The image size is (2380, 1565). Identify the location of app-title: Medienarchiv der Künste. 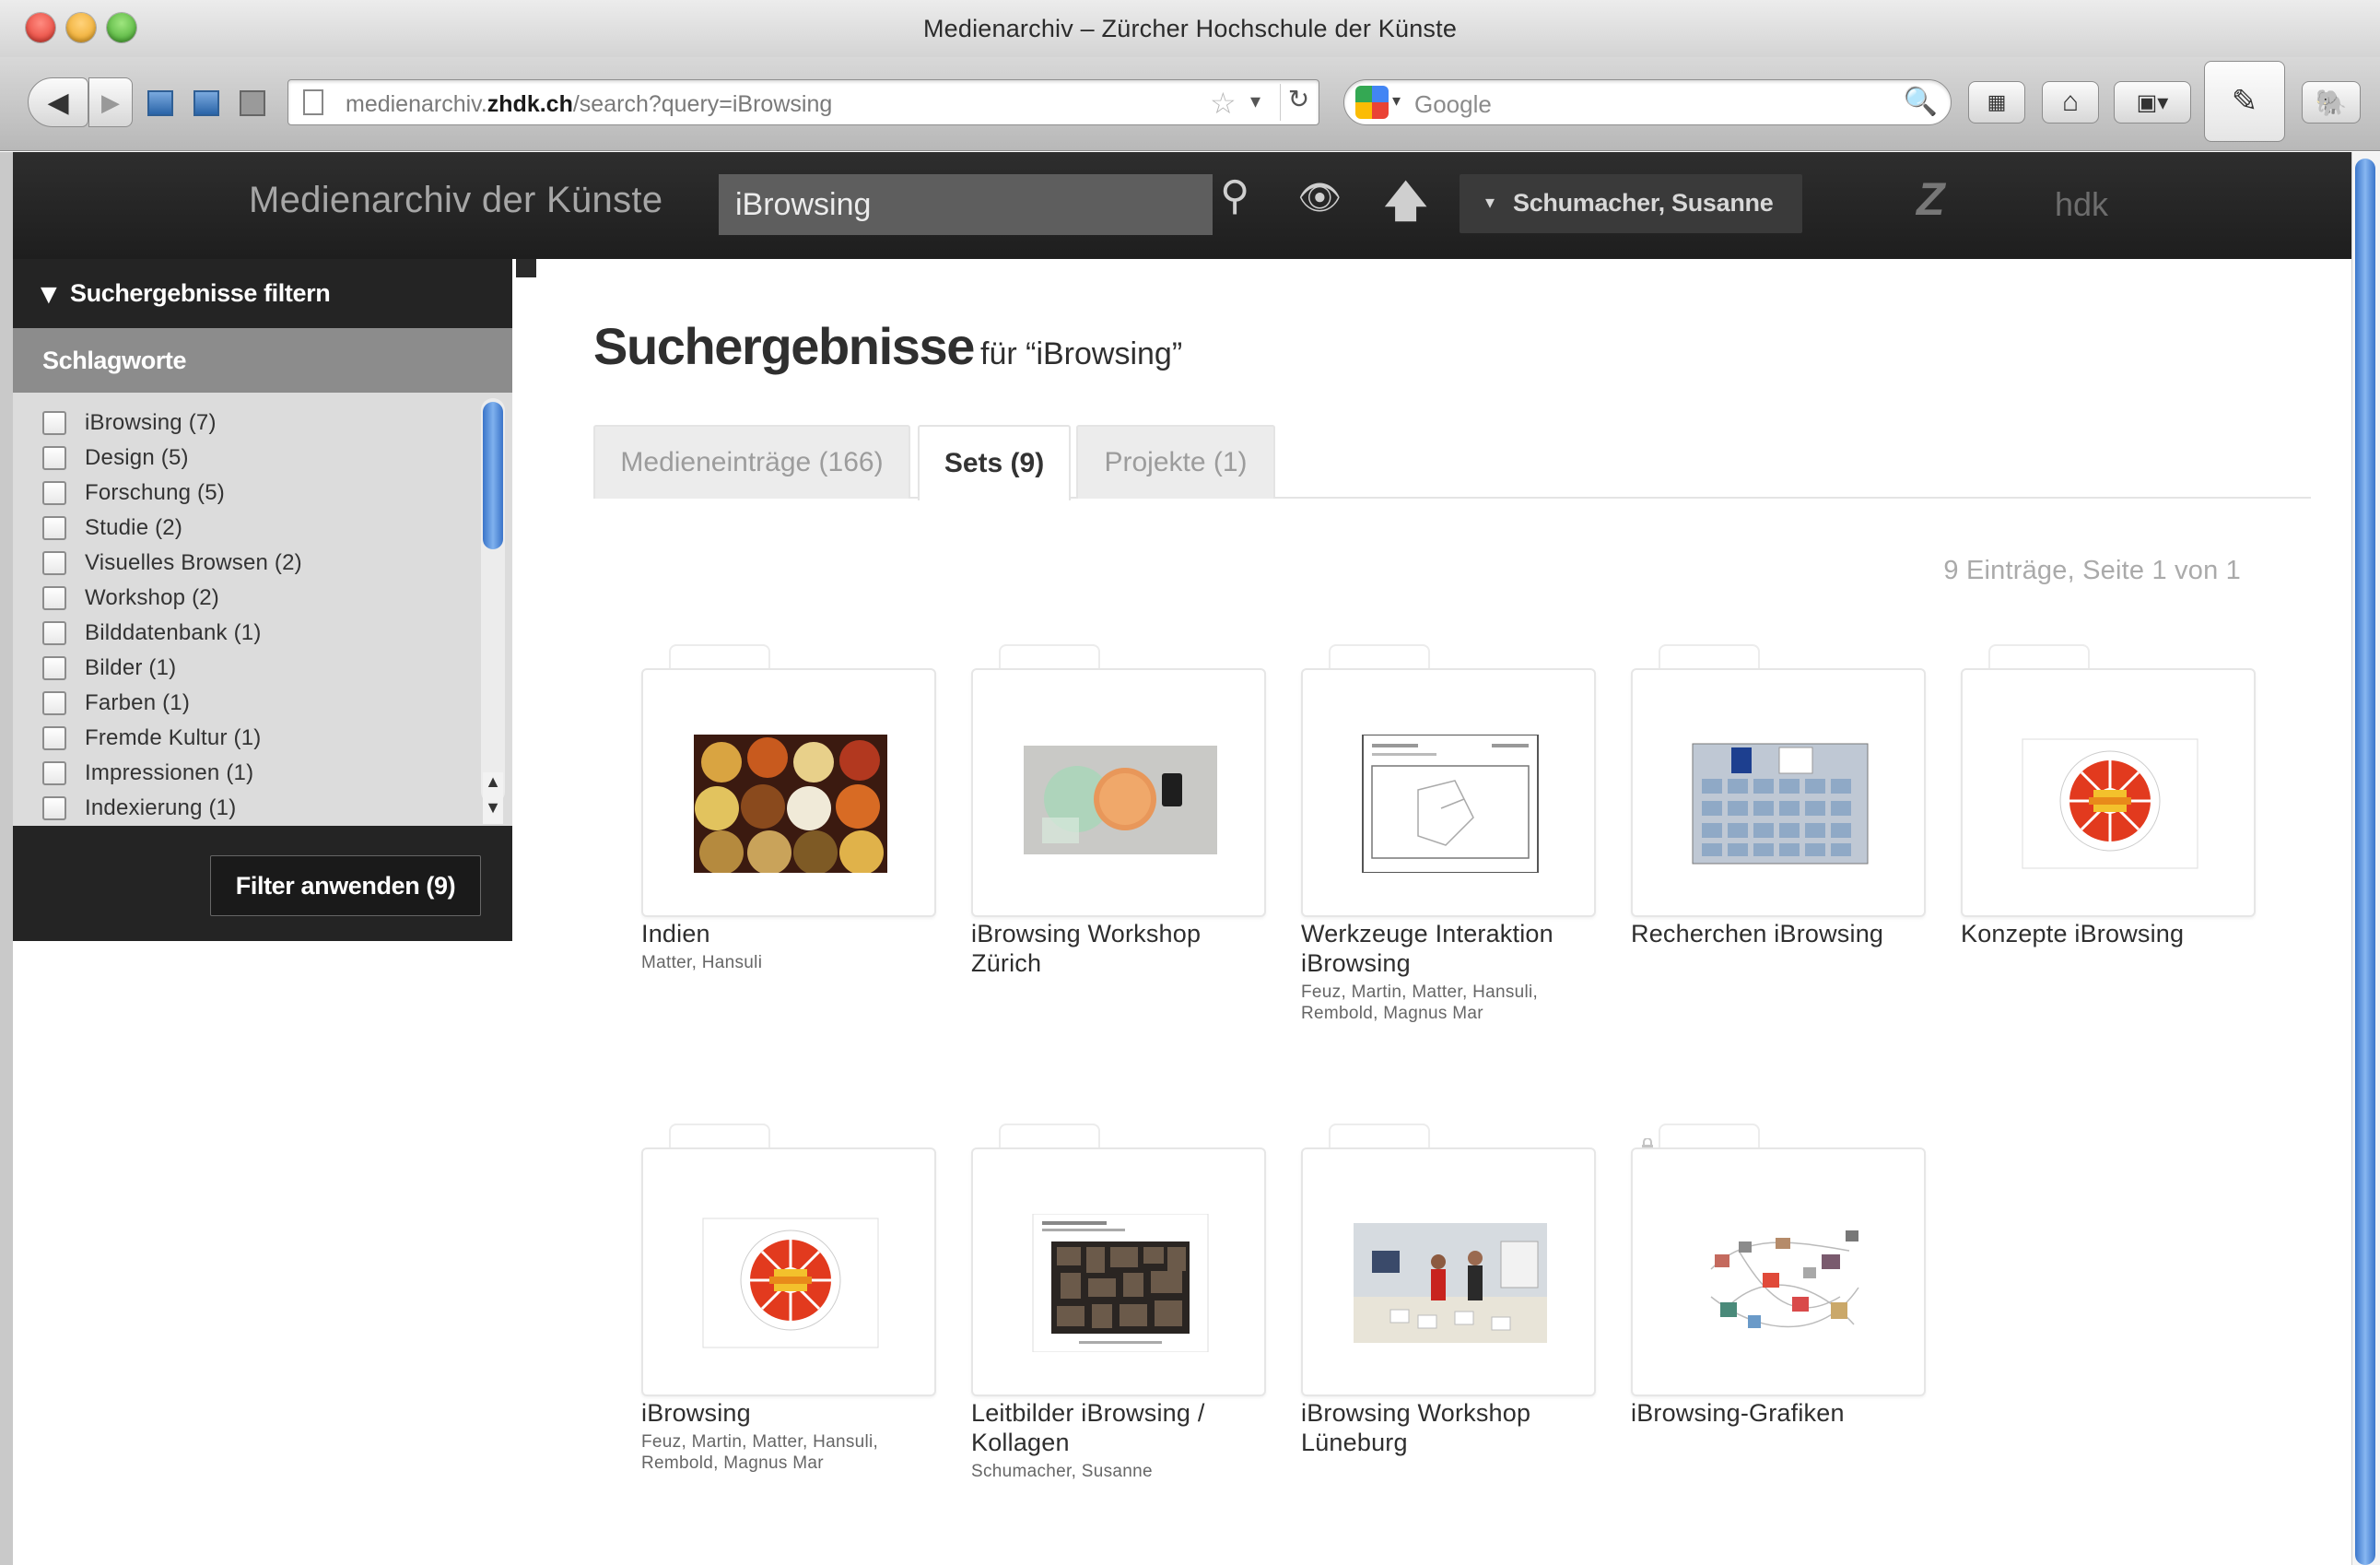
(455, 200).